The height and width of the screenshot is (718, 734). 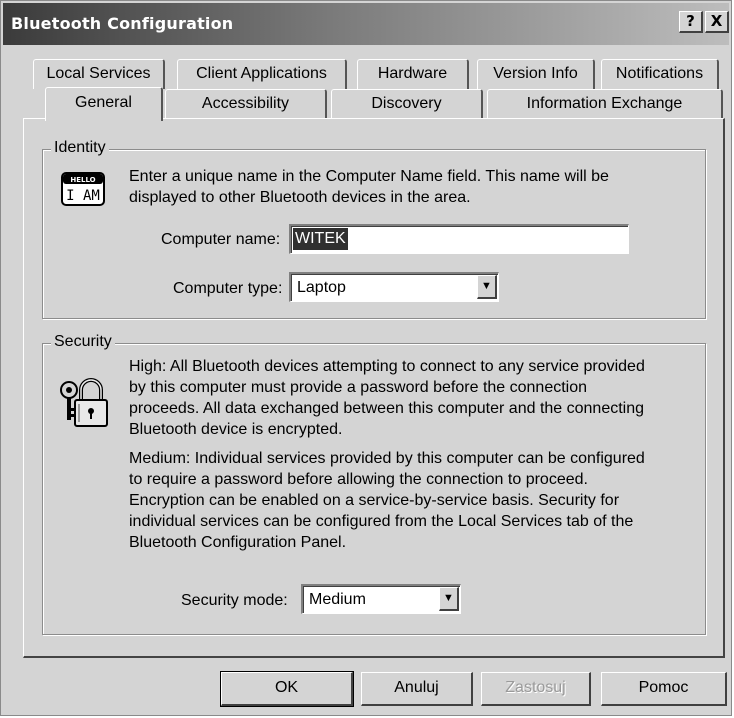 I want to click on computer-type-label: Computer type:, so click(x=228, y=288).